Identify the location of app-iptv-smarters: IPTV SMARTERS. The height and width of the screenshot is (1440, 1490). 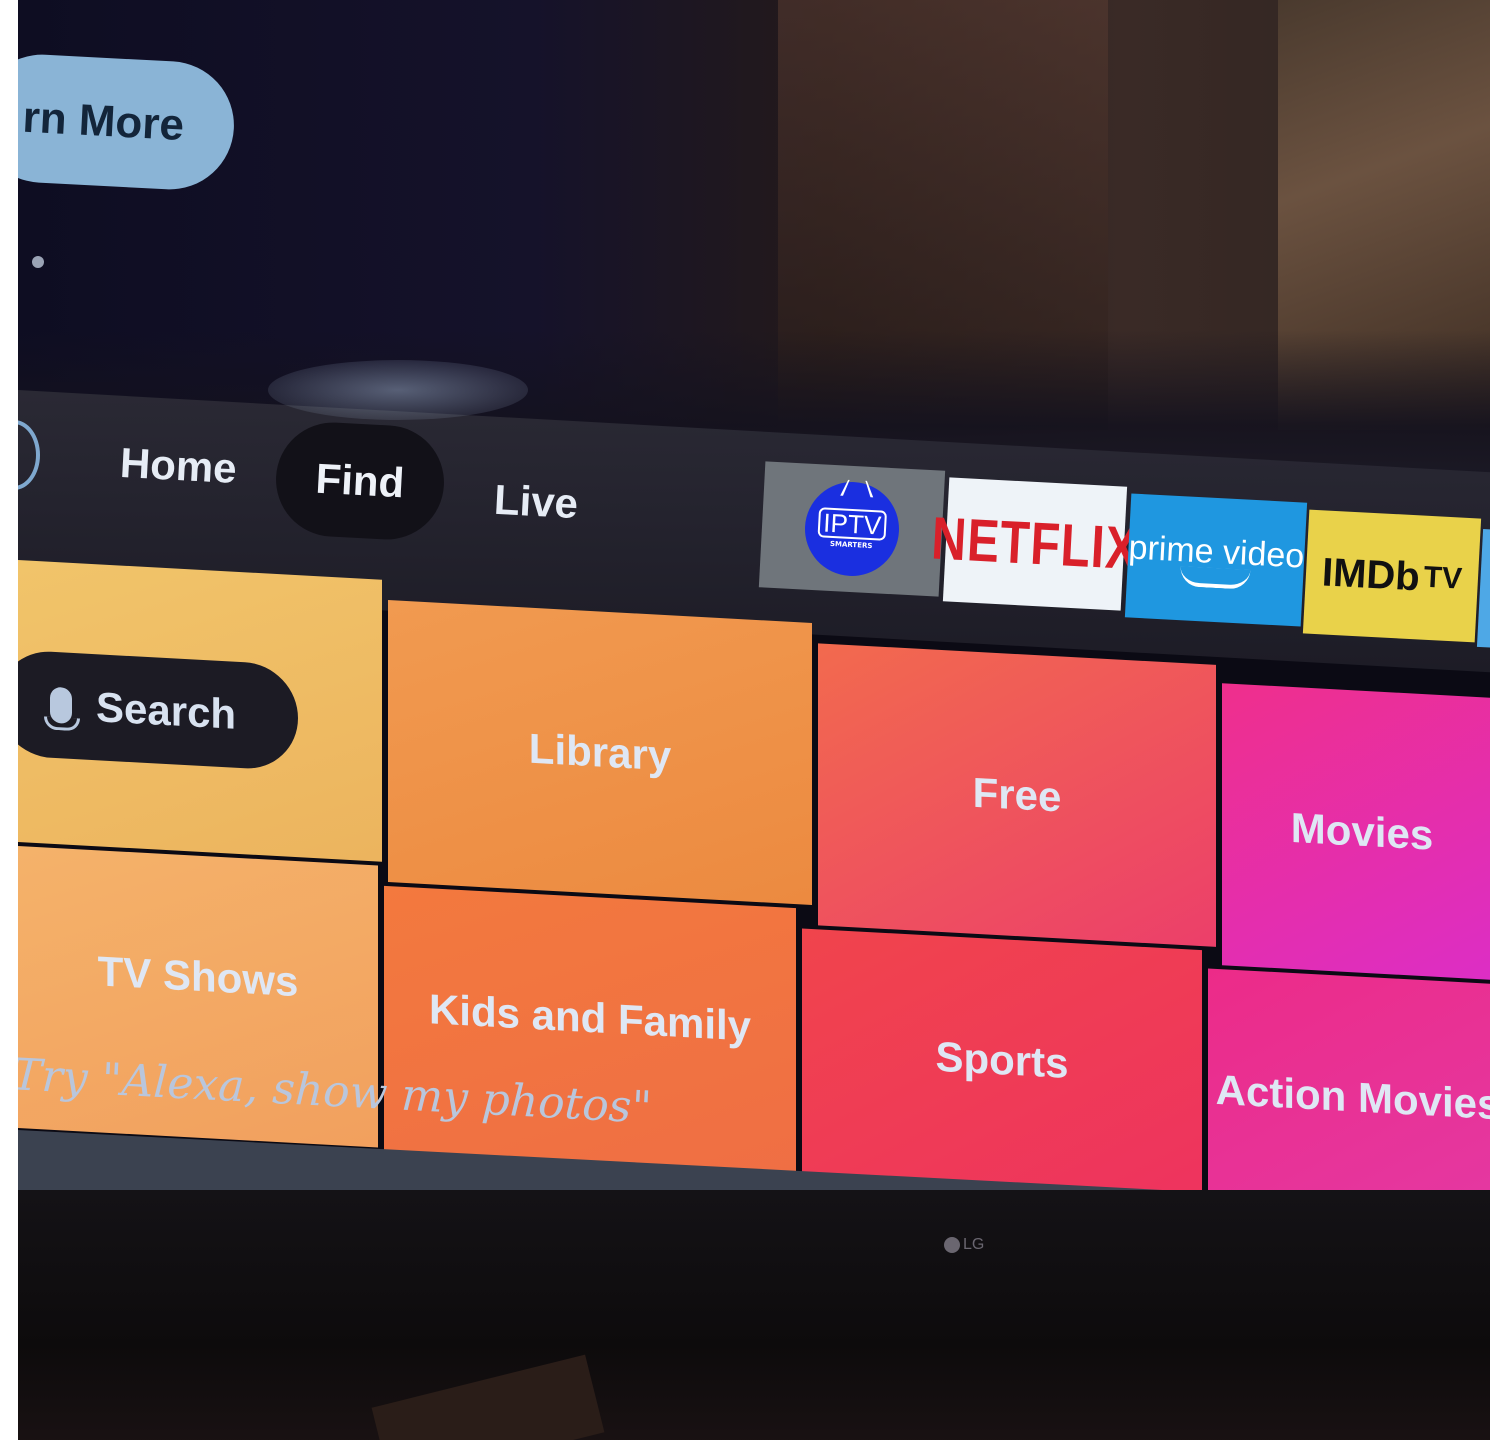
(852, 529).